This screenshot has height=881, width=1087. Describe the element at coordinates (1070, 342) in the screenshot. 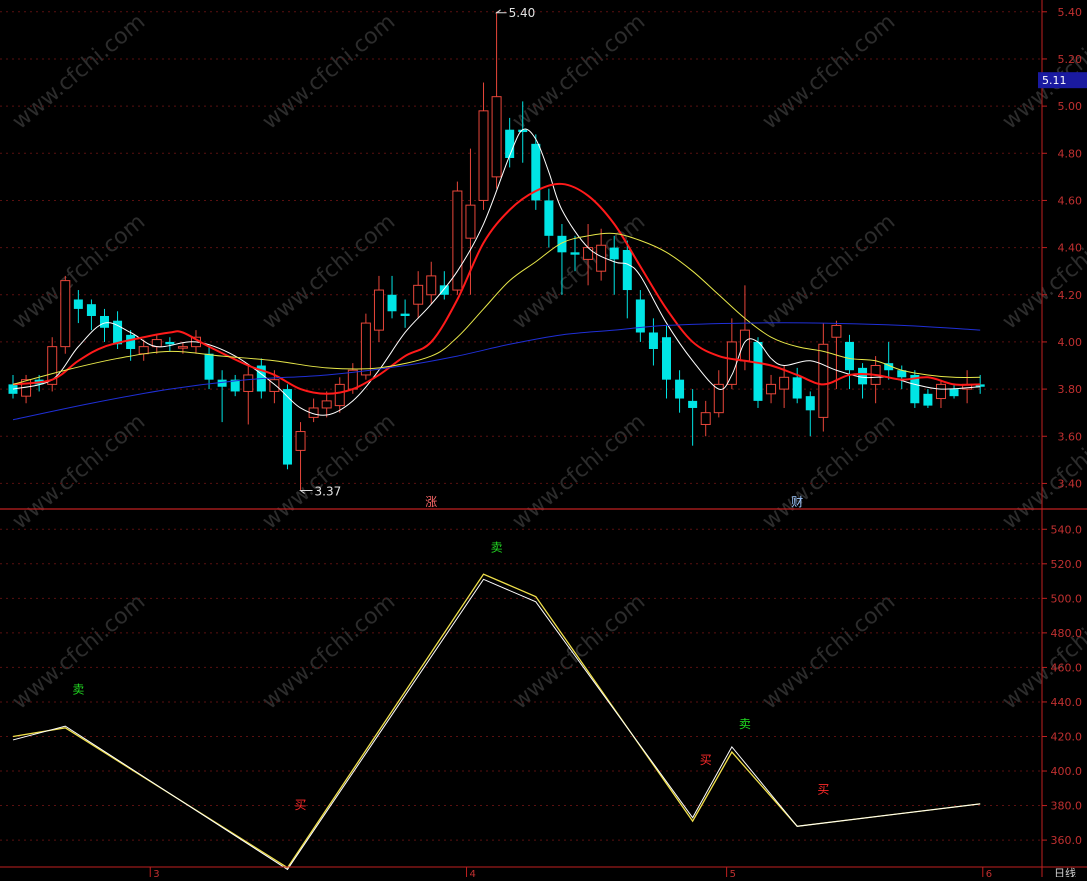

I see `price-tick-label: 4.00` at that location.